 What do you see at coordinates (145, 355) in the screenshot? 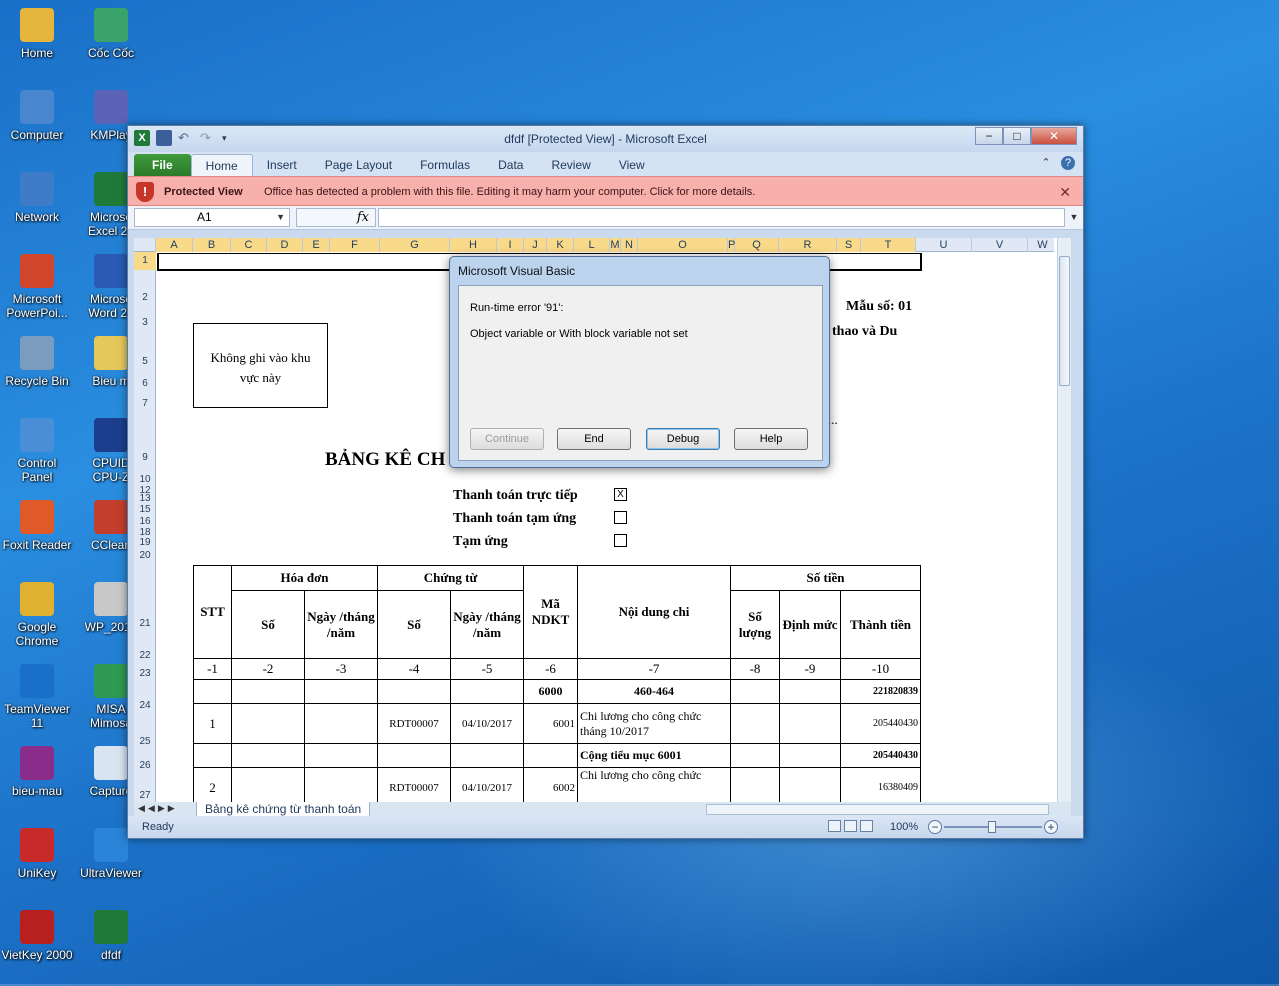
I see `row-header: 5` at bounding box center [145, 355].